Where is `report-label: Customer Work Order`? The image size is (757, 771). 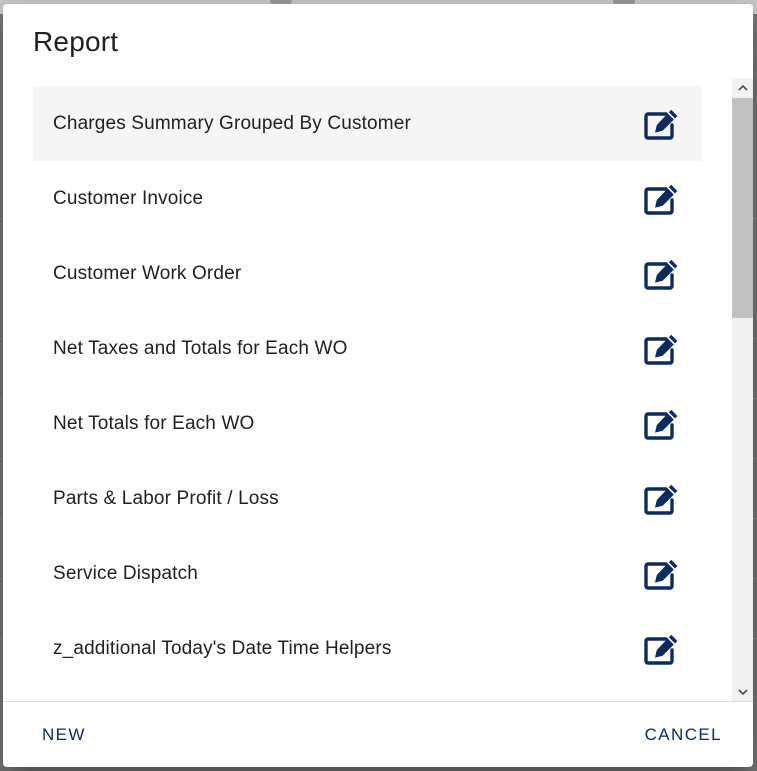
report-label: Customer Work Order is located at coordinates (147, 273).